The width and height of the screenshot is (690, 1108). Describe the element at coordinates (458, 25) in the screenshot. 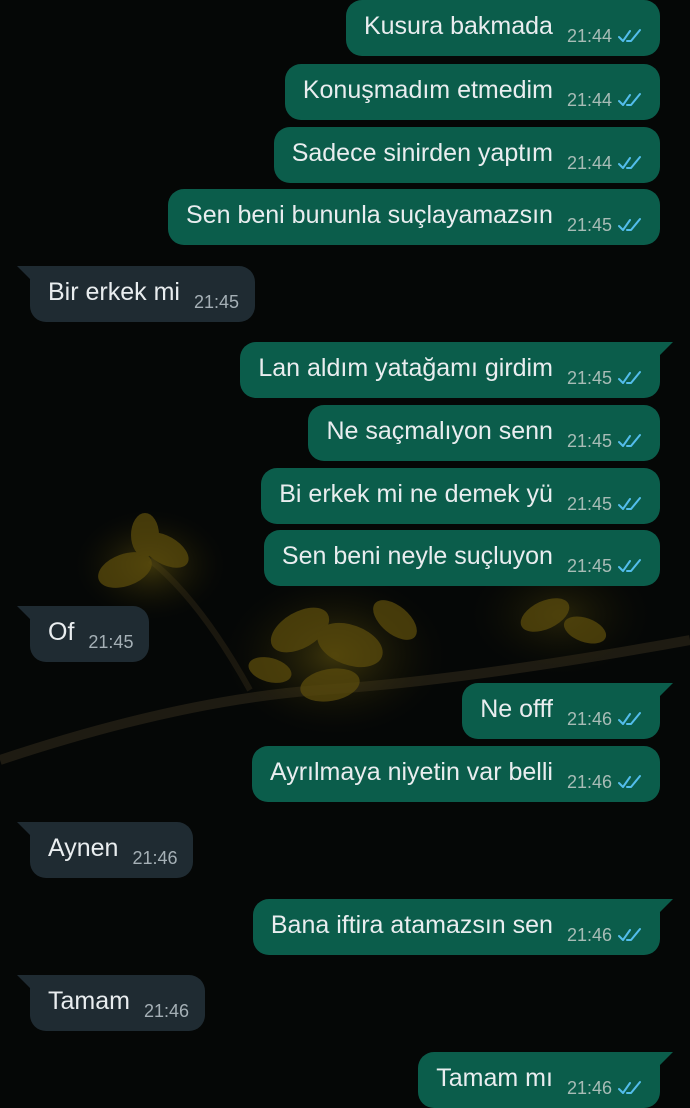

I see `message-text: Kusura bakmada` at that location.